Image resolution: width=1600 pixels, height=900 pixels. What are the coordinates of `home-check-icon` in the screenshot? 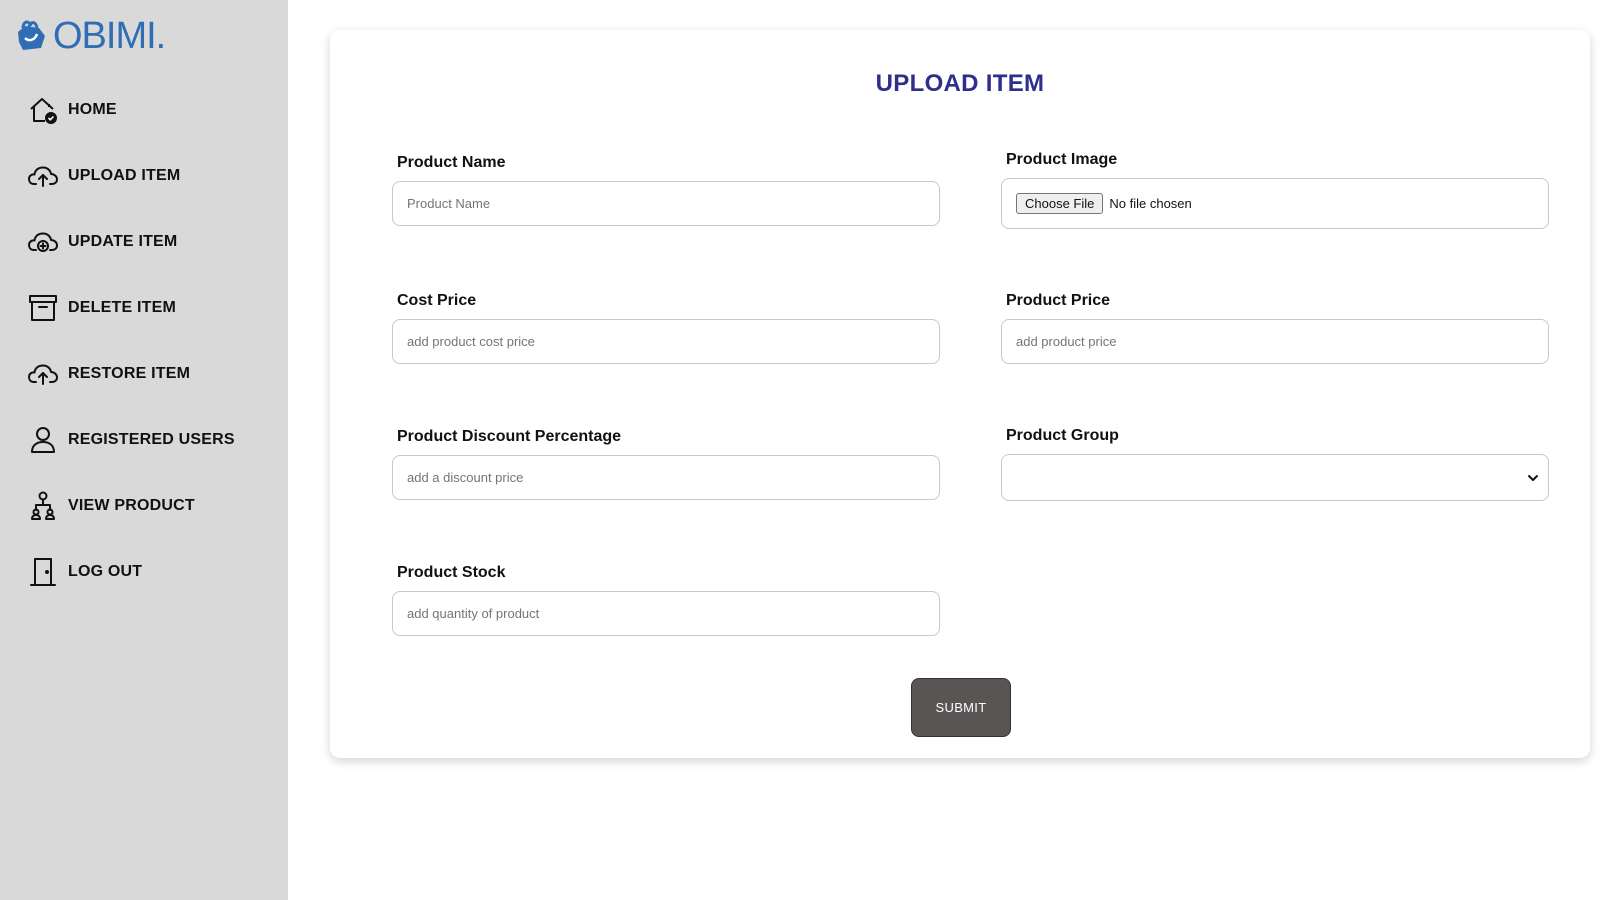 It's located at (43, 110).